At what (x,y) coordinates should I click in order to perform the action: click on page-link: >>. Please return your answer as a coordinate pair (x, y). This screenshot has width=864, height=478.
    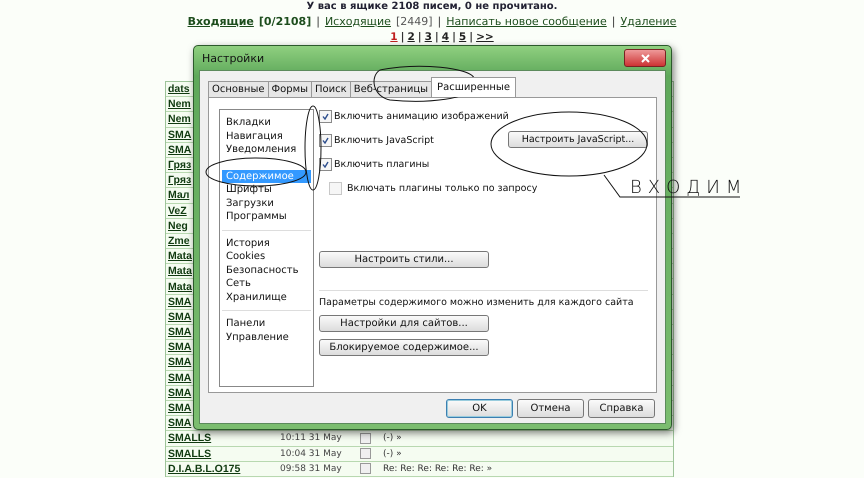
    Looking at the image, I should click on (485, 37).